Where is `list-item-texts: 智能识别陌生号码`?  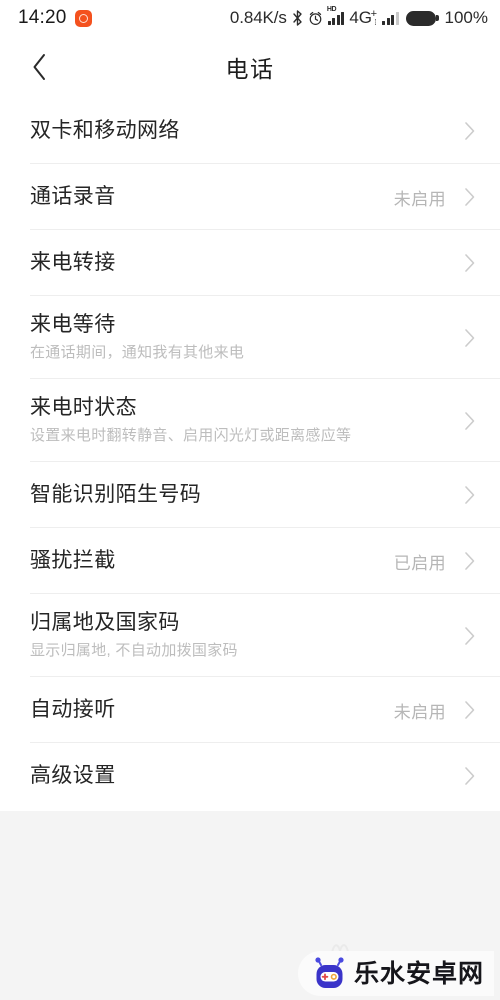
list-item-texts: 智能识别陌生号码 is located at coordinates (246, 495).